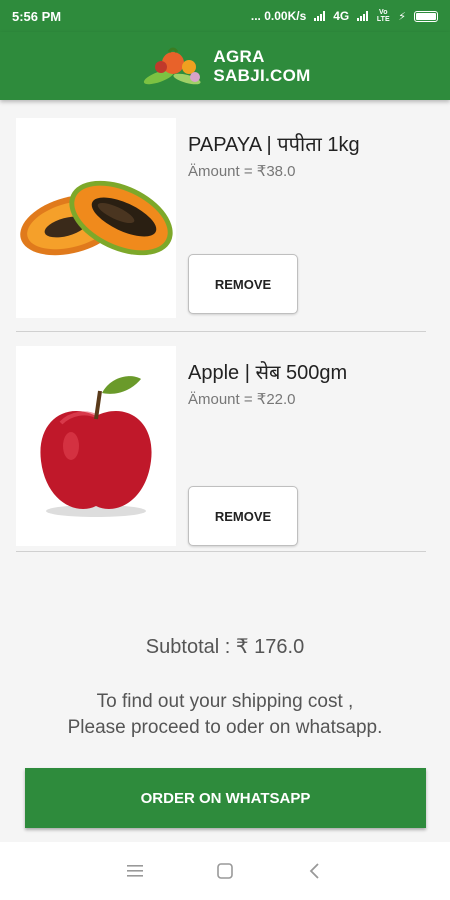 The image size is (450, 900). What do you see at coordinates (225, 727) in the screenshot?
I see `shipping-note-line-2: Please proceed to oder on whatsapp.` at bounding box center [225, 727].